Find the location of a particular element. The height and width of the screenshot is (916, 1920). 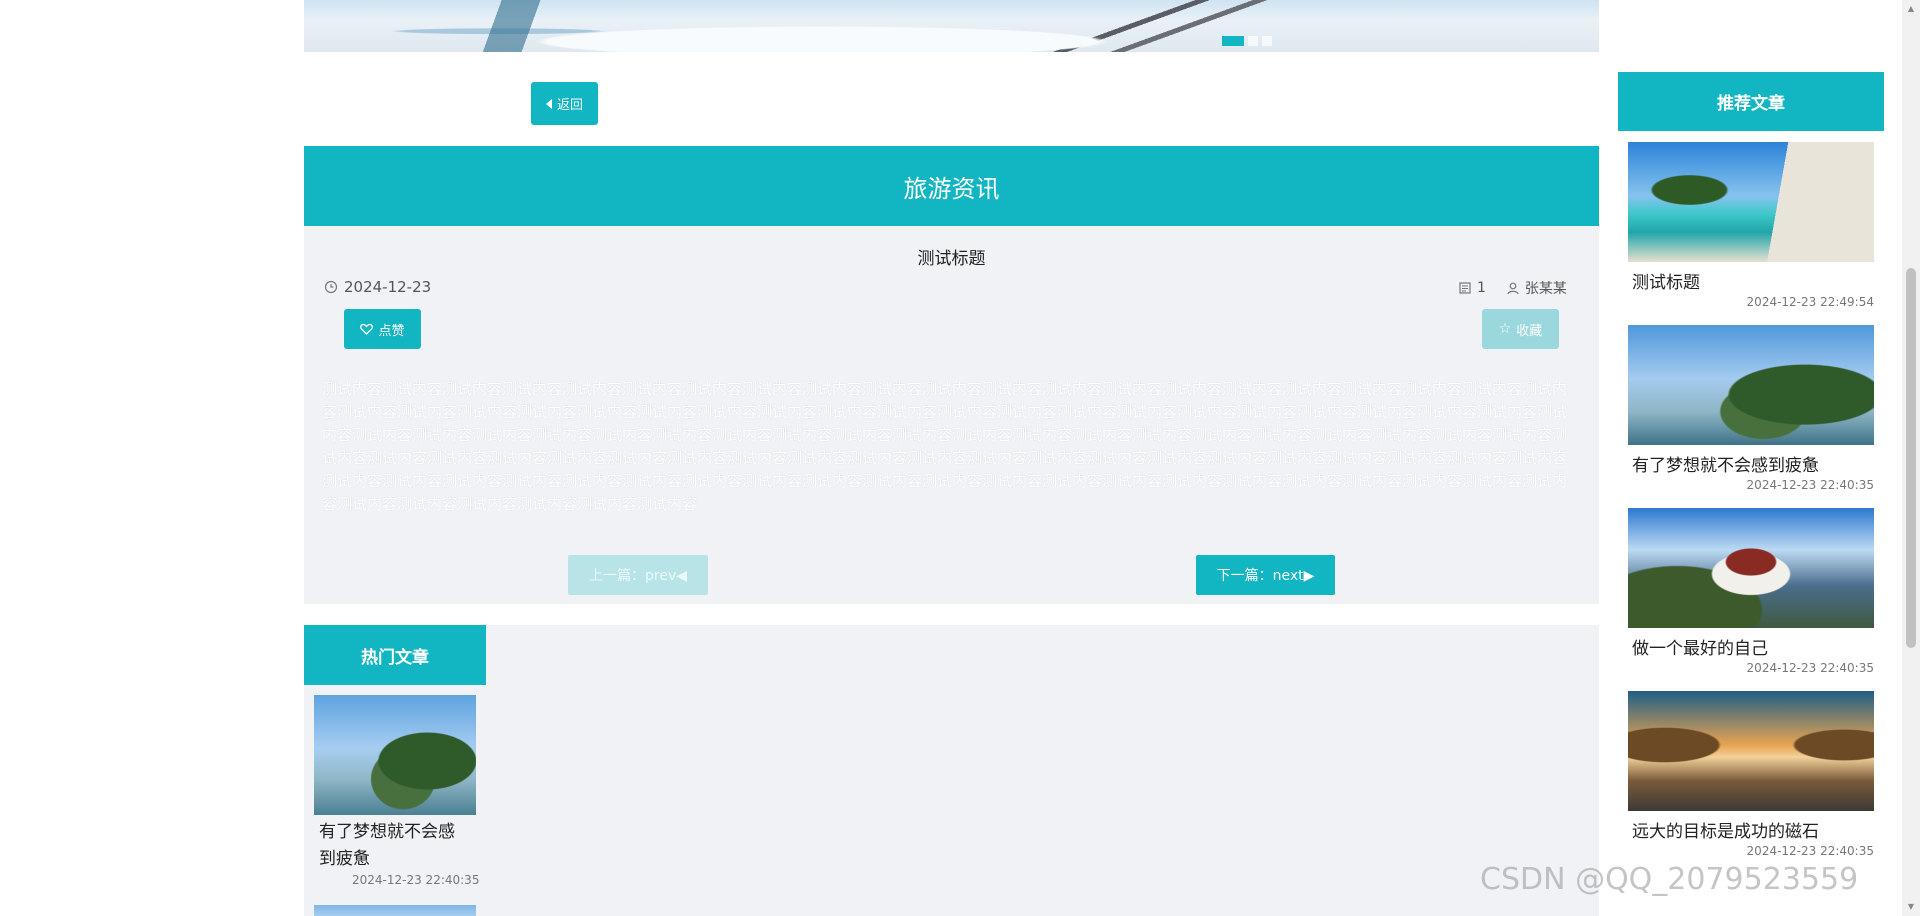

prev-article-label: 上一篇：prev◀ is located at coordinates (638, 576).